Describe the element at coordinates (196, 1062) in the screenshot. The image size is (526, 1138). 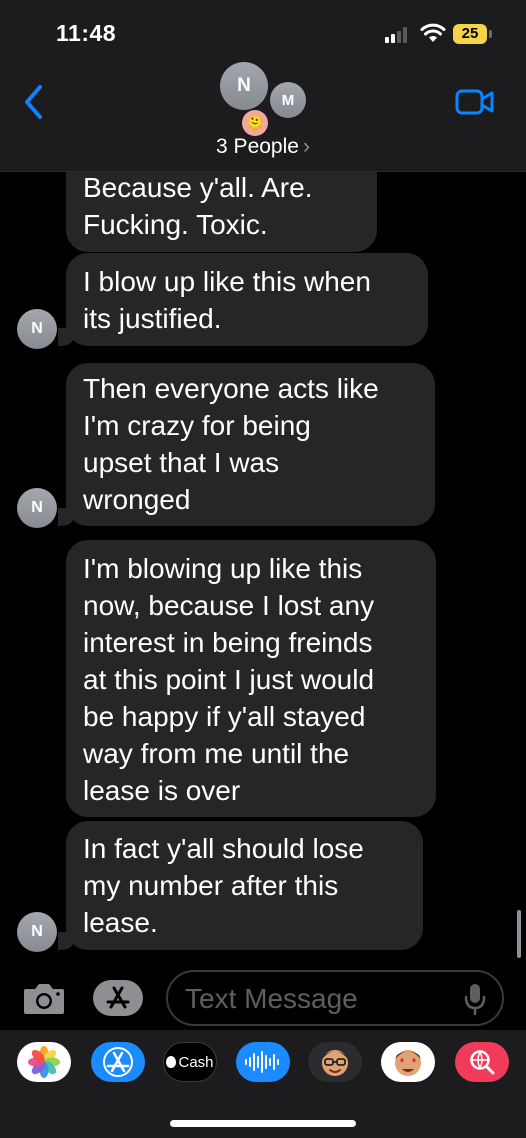
I see `apple-cash-label: Cash` at that location.